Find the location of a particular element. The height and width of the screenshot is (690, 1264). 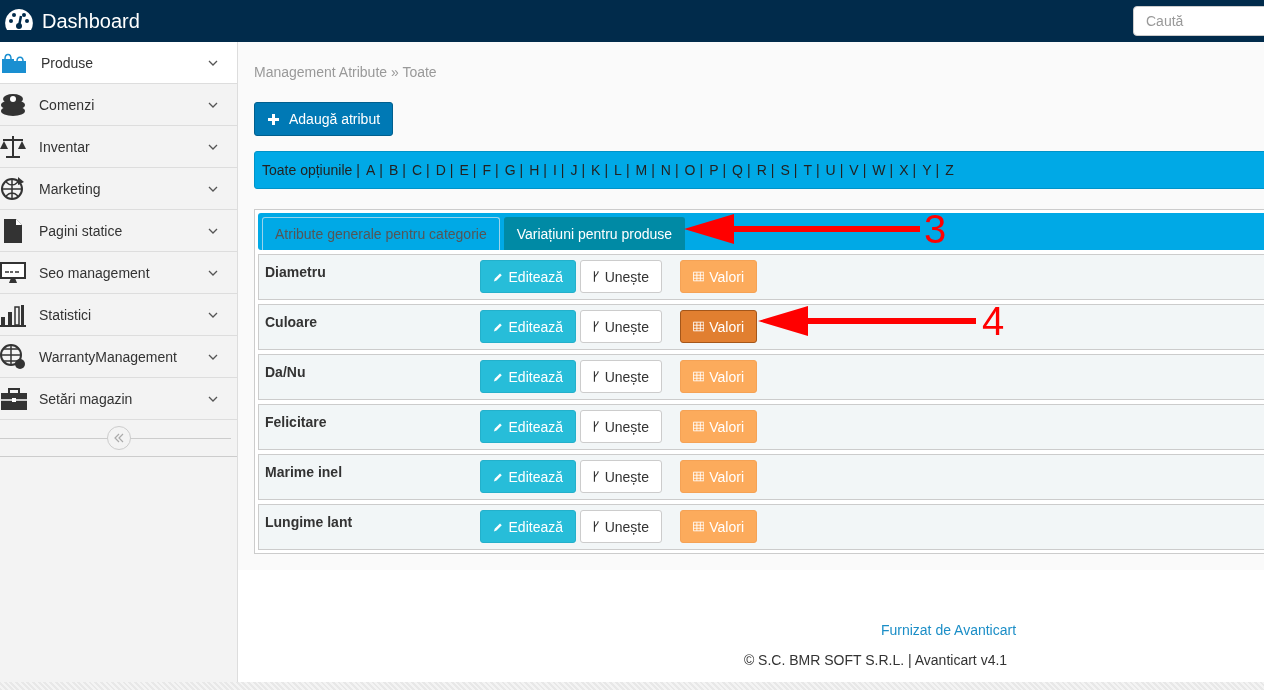

attribute-name: Culoare is located at coordinates (291, 321).